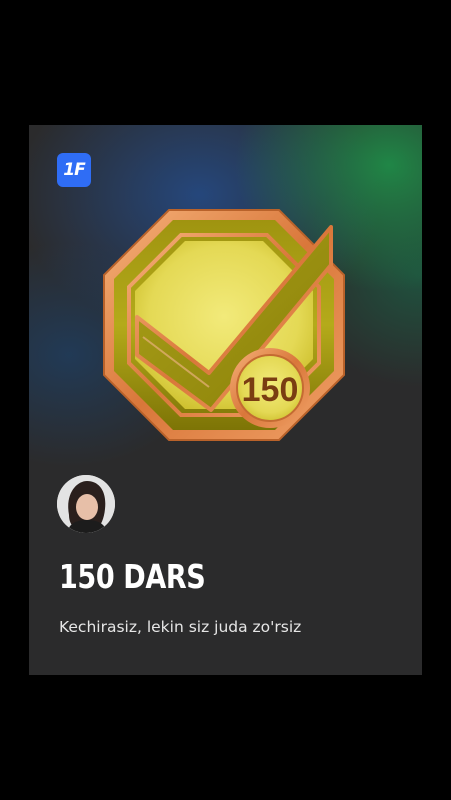 The height and width of the screenshot is (800, 451). I want to click on app-logo-icon: 1F, so click(74, 170).